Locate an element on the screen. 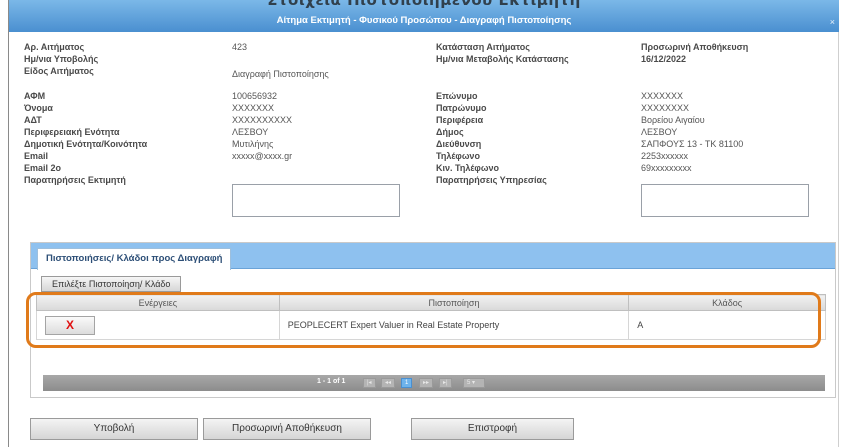 Image resolution: width=845 pixels, height=447 pixels. father-name-label: Πατρώνυμο is located at coordinates (461, 108).